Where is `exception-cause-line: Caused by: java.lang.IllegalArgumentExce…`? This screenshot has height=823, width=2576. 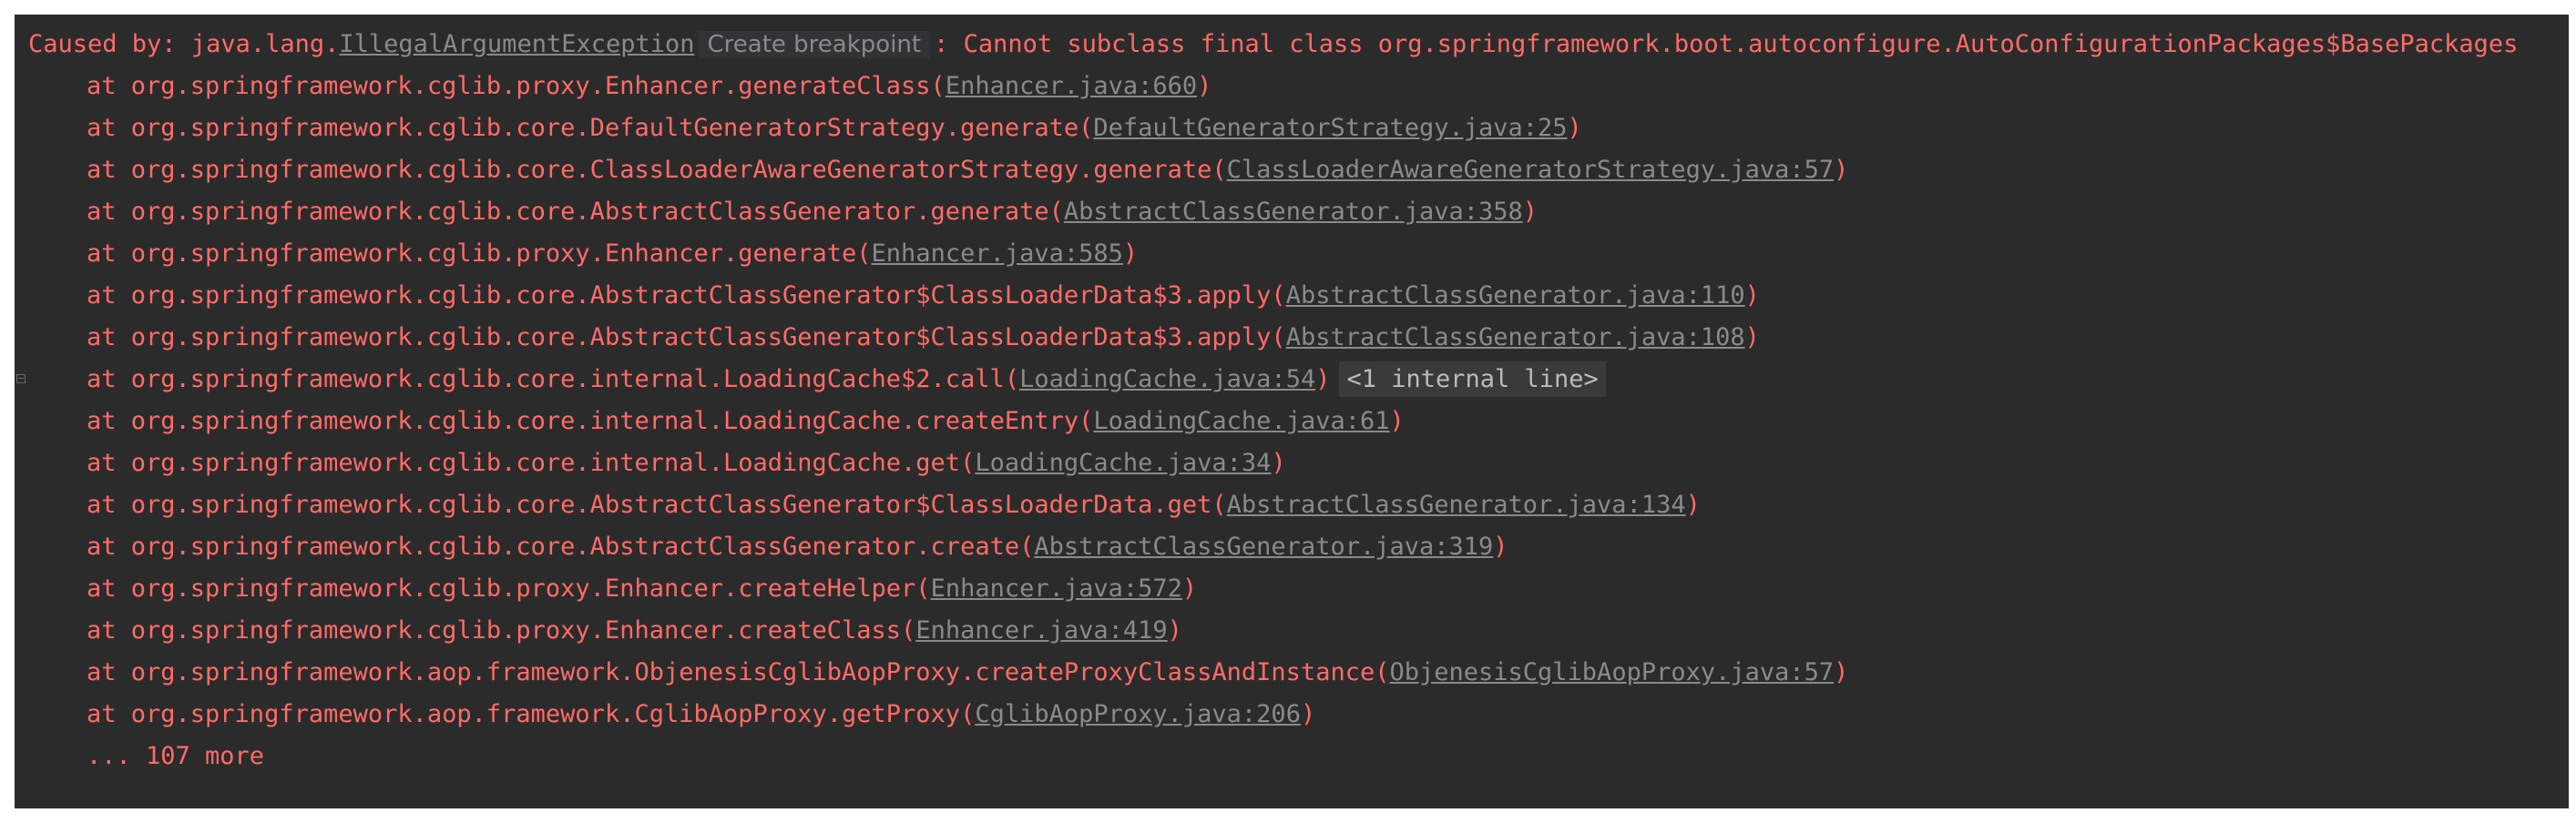
exception-cause-line: Caused by: java.lang.IllegalArgumentExce… is located at coordinates (1292, 45).